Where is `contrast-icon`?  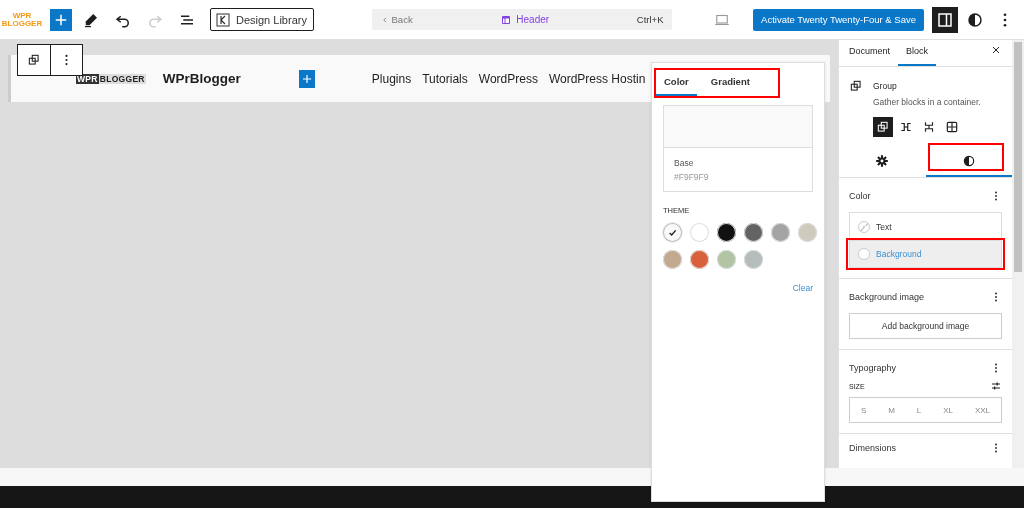
contrast-icon is located at coordinates (968, 161).